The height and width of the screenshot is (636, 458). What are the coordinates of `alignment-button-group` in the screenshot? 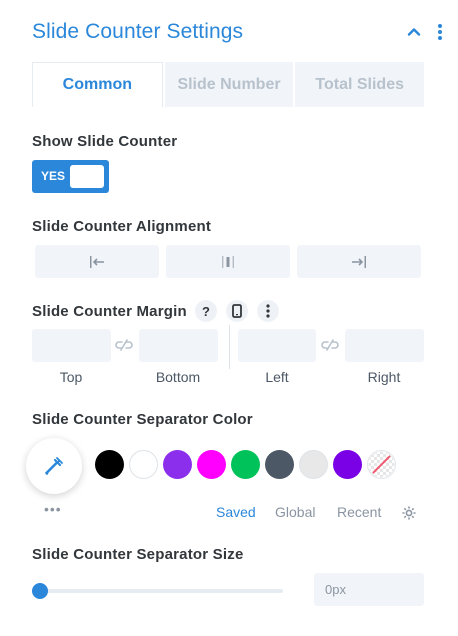 It's located at (228, 261).